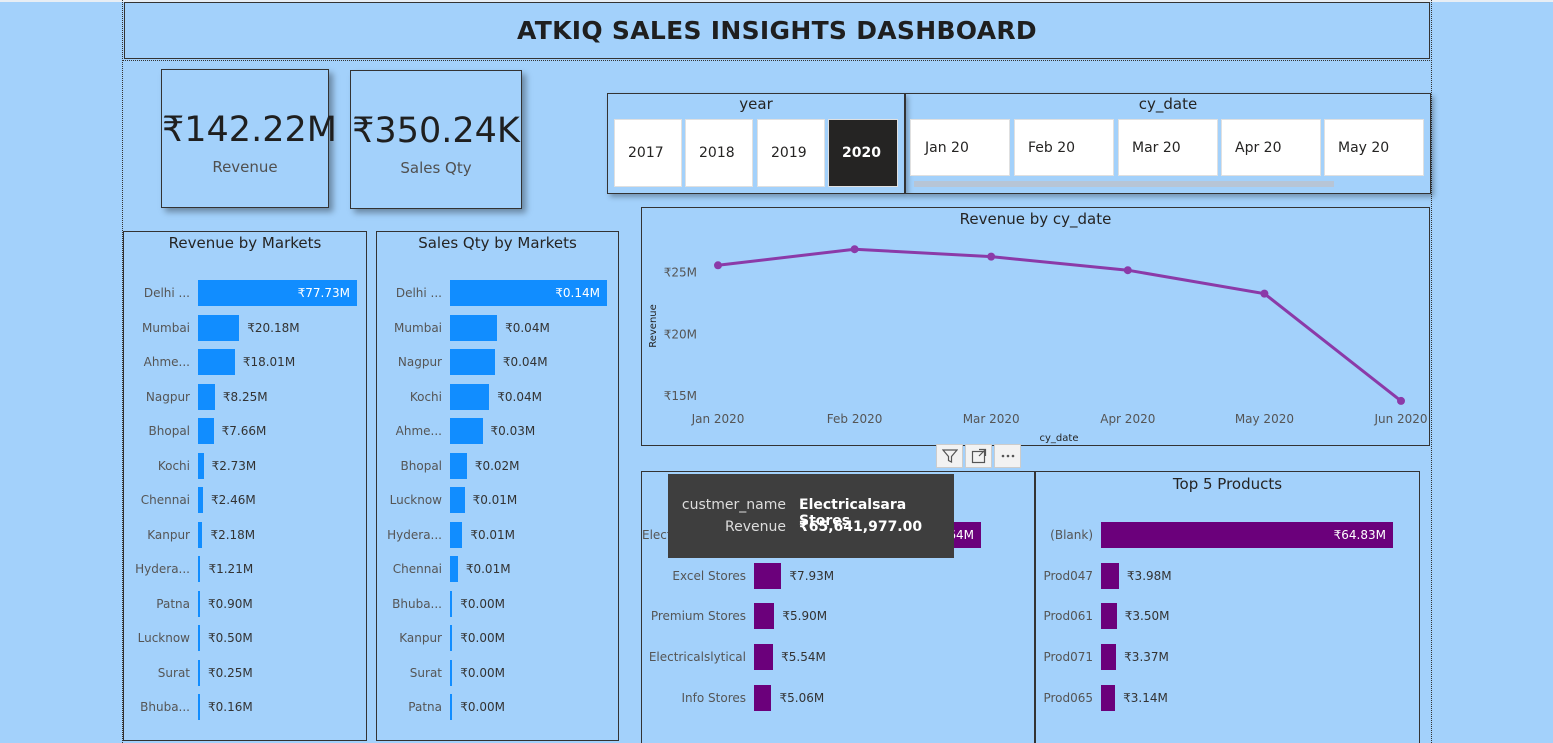  What do you see at coordinates (493, 534) in the screenshot?
I see `bar-value-label: ₹0.01M` at bounding box center [493, 534].